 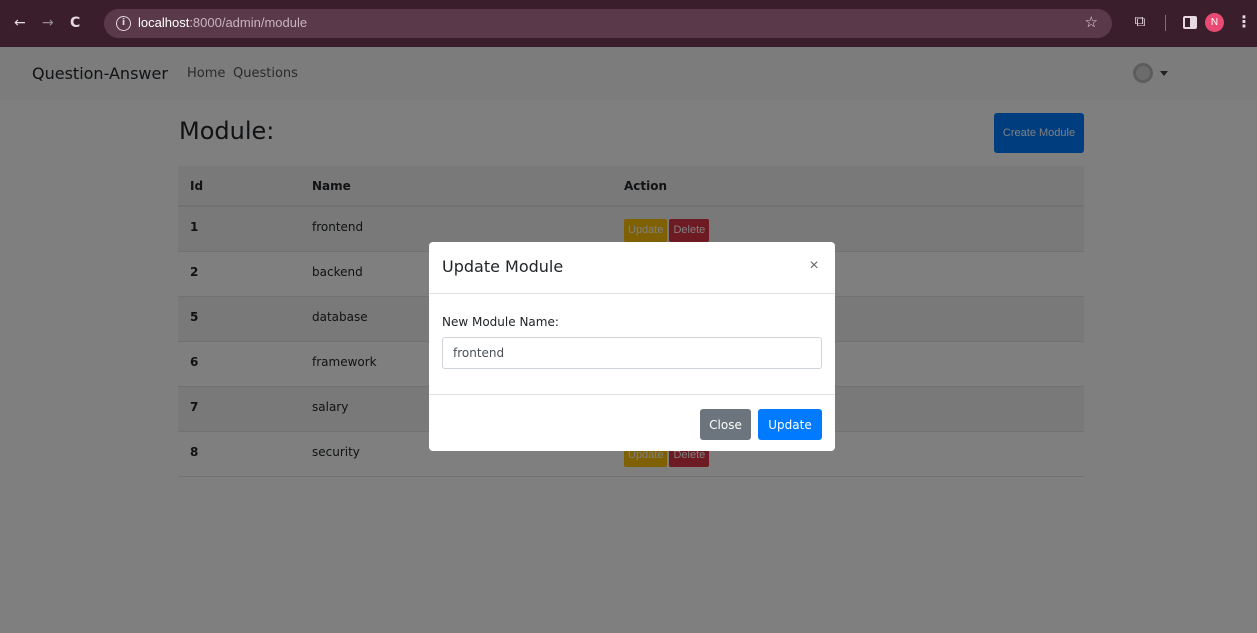 I want to click on module-name-input, so click(x=632, y=353).